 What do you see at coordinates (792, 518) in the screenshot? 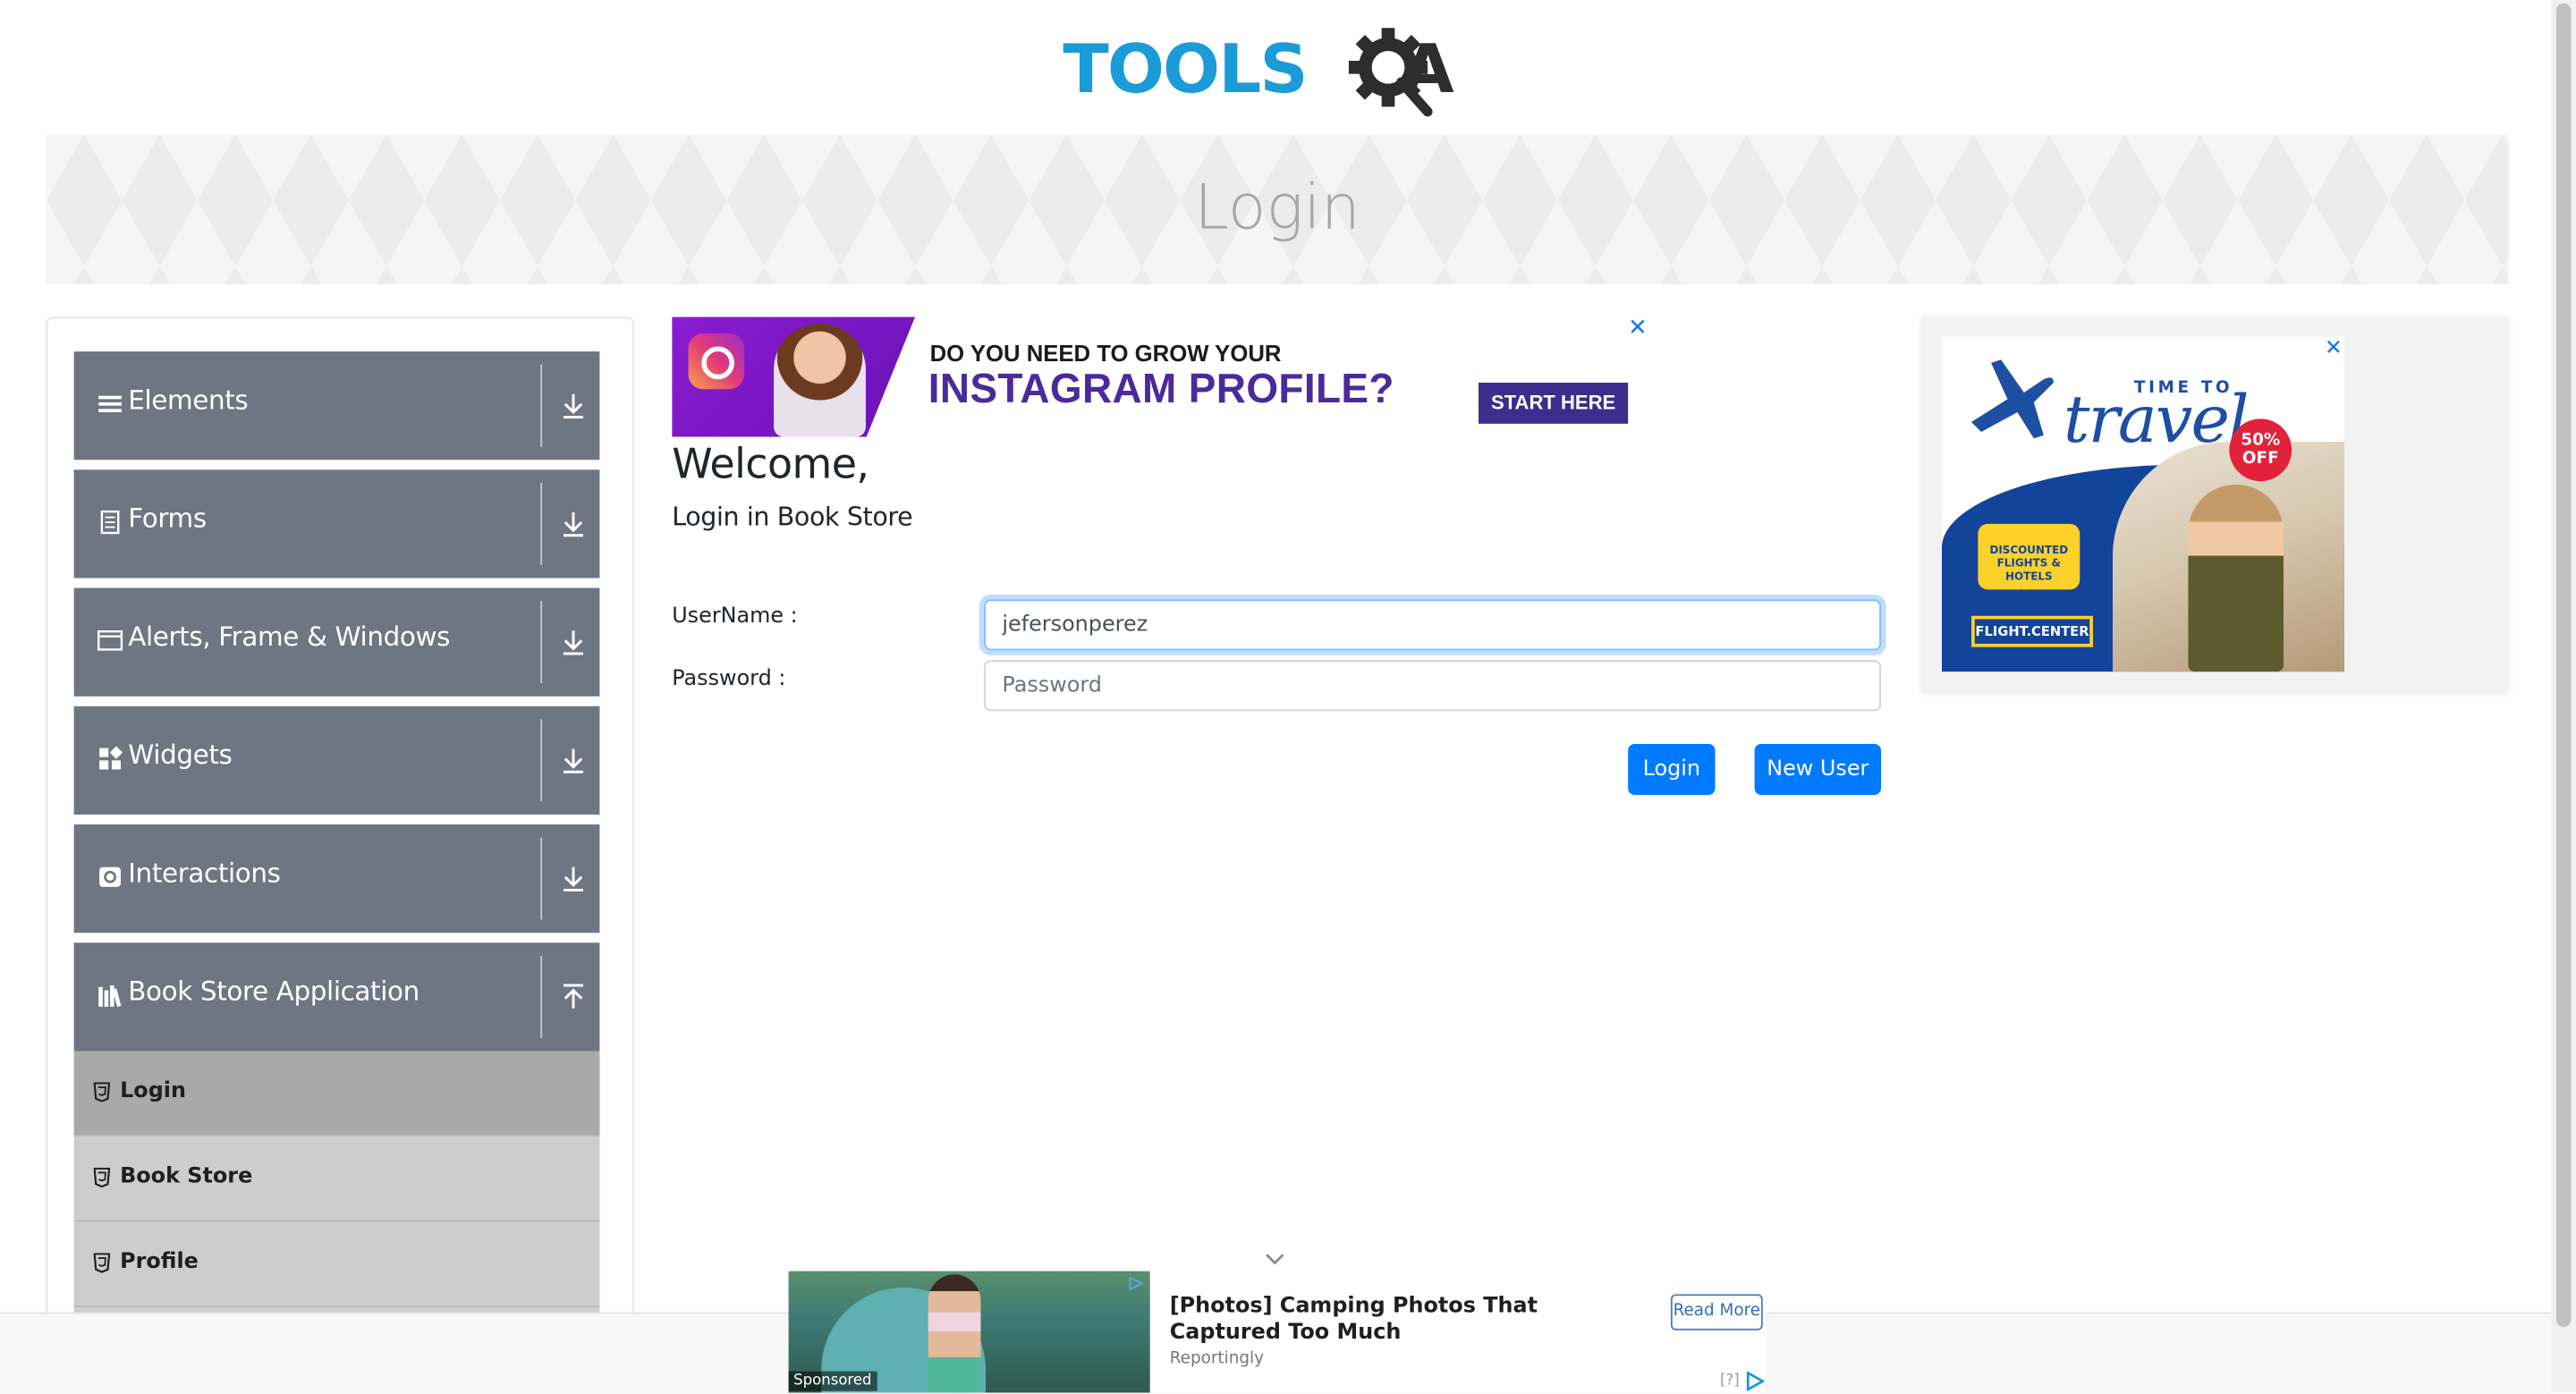
I see `login-subtitle: Login in Book Store` at bounding box center [792, 518].